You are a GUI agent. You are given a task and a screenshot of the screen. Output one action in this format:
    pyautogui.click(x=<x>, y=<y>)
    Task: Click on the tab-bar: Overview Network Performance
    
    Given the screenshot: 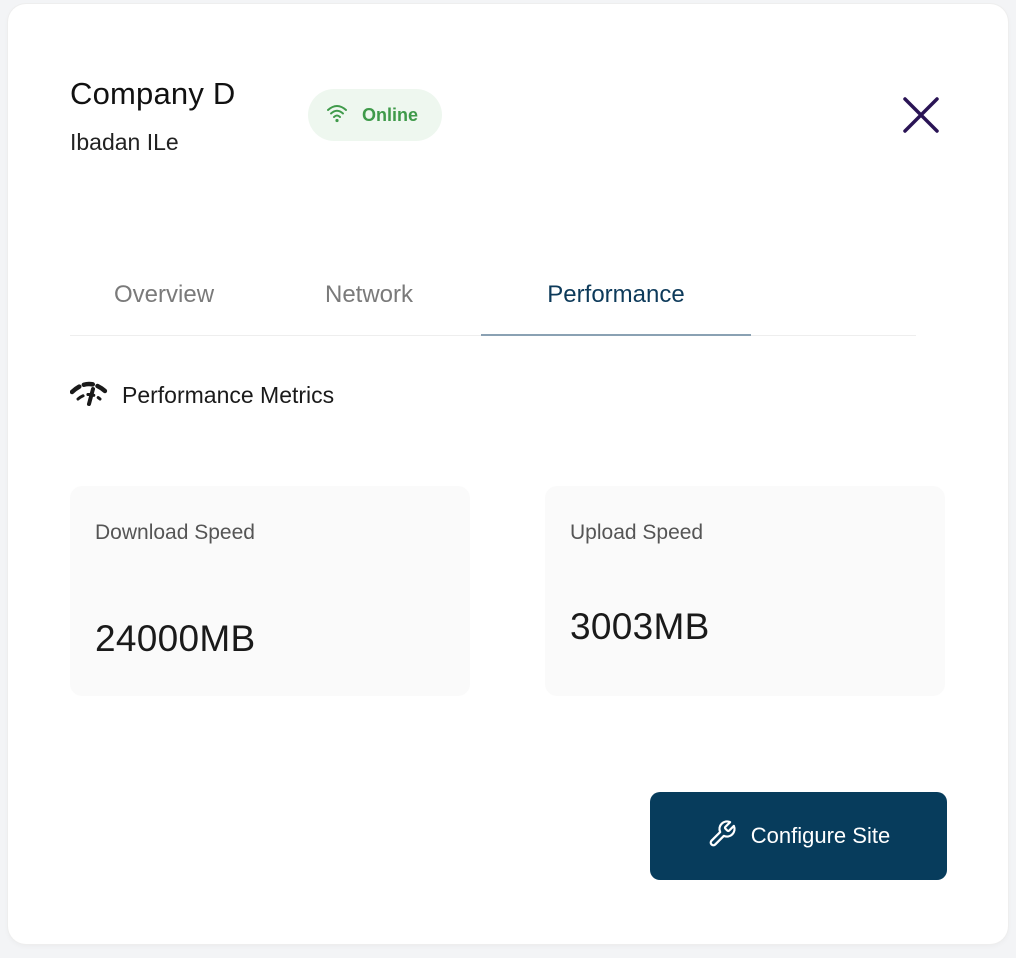 What is the action you would take?
    pyautogui.click(x=493, y=297)
    